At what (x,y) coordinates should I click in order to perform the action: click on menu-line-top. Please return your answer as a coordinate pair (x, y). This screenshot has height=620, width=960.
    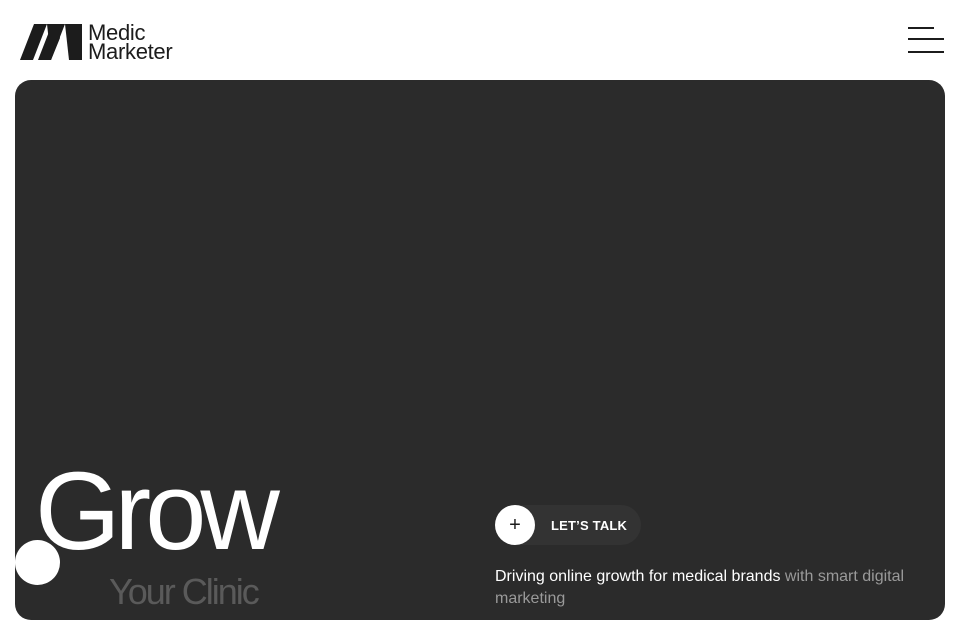
    Looking at the image, I should click on (921, 28).